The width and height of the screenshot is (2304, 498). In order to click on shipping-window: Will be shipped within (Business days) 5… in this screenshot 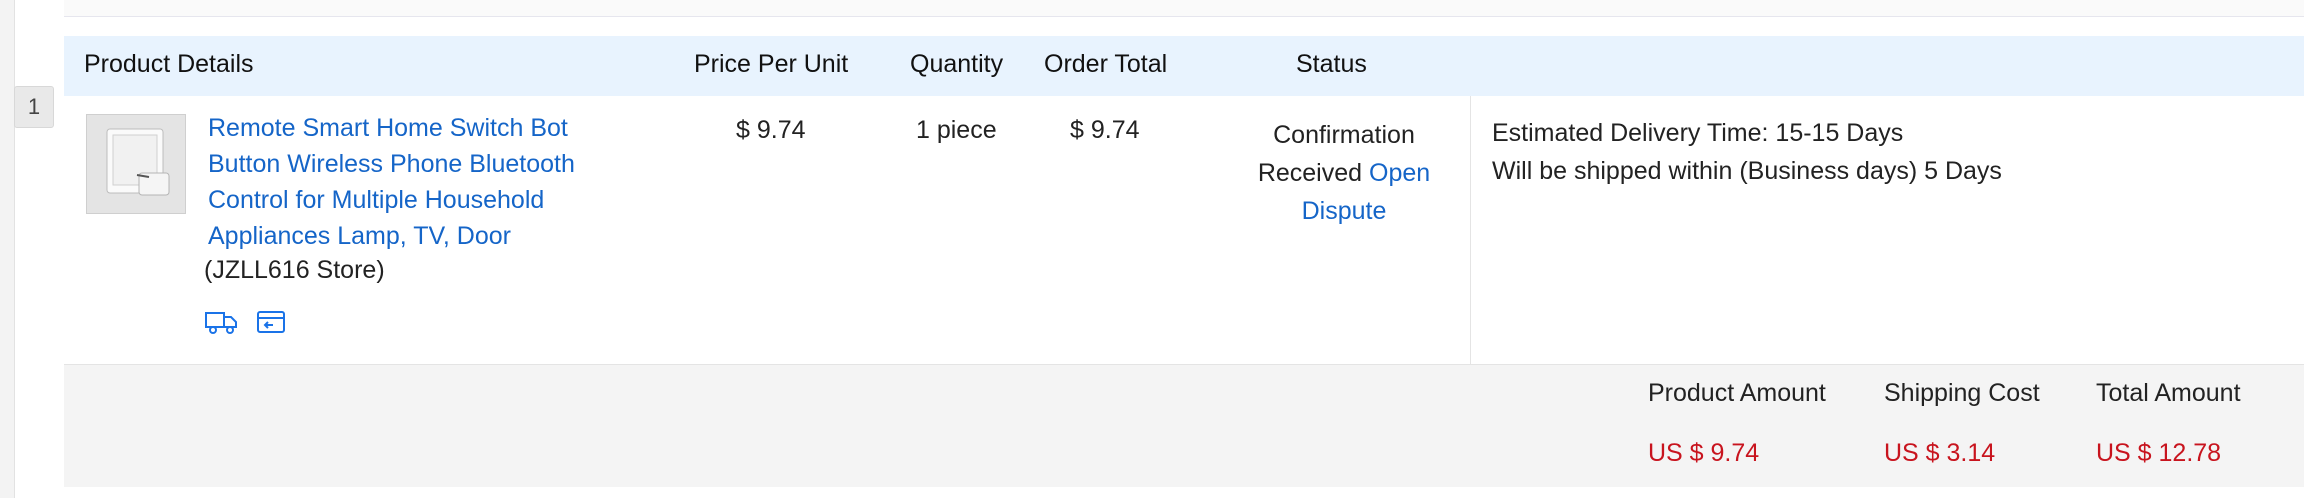, I will do `click(1747, 171)`.